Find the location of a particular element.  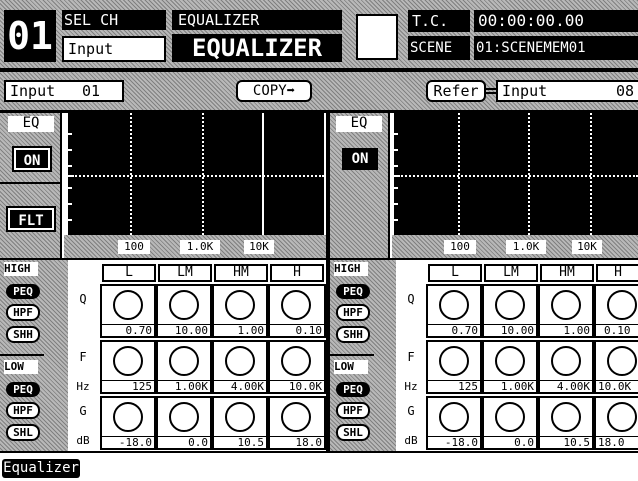

input-selector: Input 01 is located at coordinates (64, 91).